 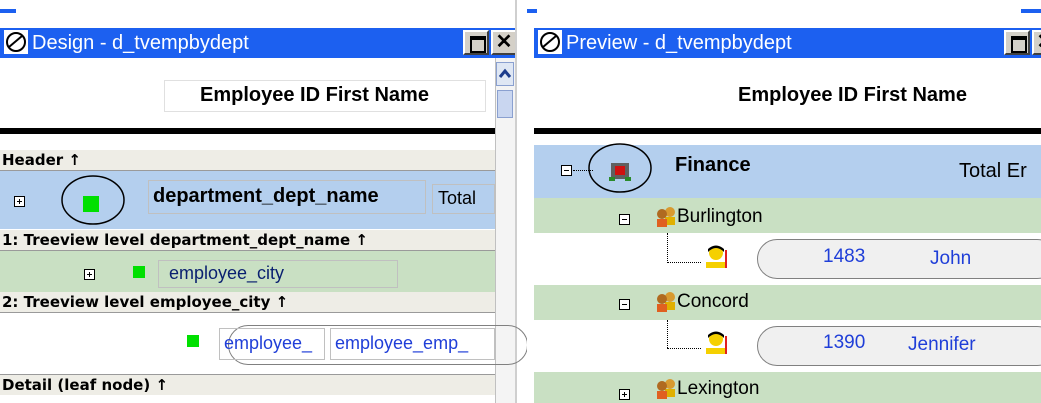 What do you see at coordinates (247, 240) in the screenshot?
I see `band-label-level1: 1: Treeview level department_dept_name ↑` at bounding box center [247, 240].